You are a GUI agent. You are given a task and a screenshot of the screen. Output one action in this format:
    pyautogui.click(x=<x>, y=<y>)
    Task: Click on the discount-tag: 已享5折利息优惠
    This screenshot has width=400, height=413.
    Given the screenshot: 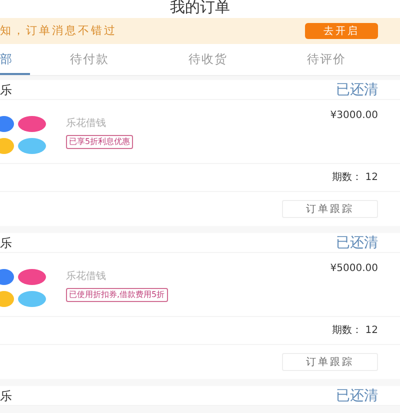 What is the action you would take?
    pyautogui.click(x=100, y=142)
    